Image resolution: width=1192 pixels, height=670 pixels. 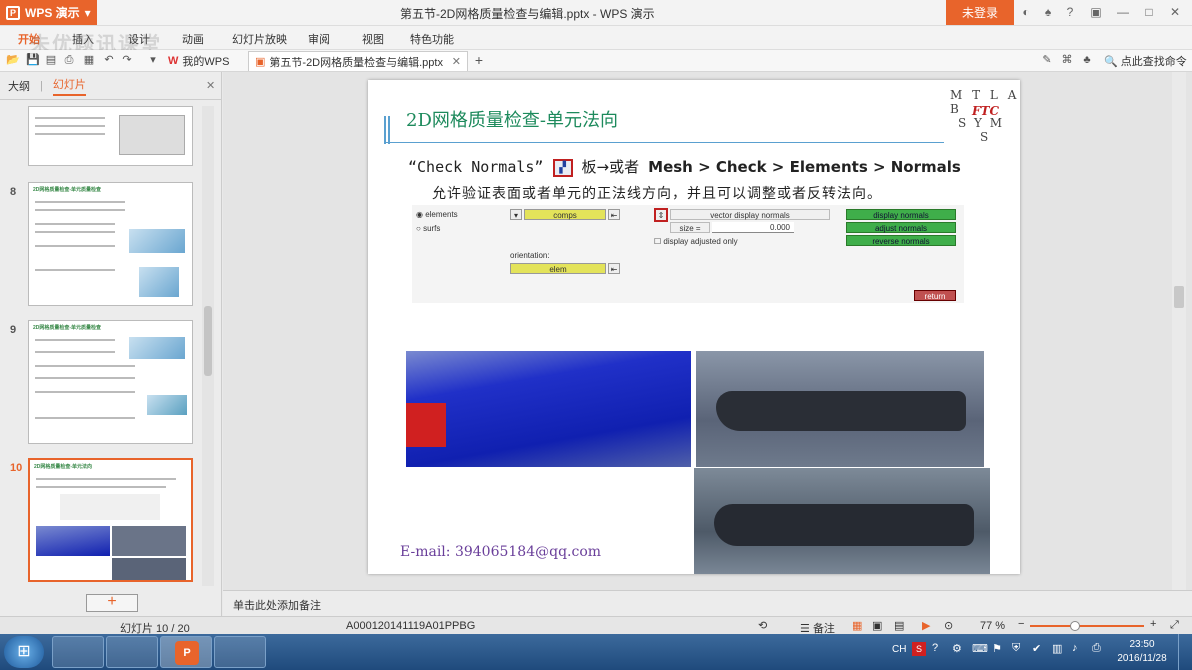 What do you see at coordinates (596, 41) in the screenshot?
I see `menu-bar: 开始 插入 设计 动画 幻灯片放映 审阅 视图 特色功能 未优题讯课堂` at bounding box center [596, 41].